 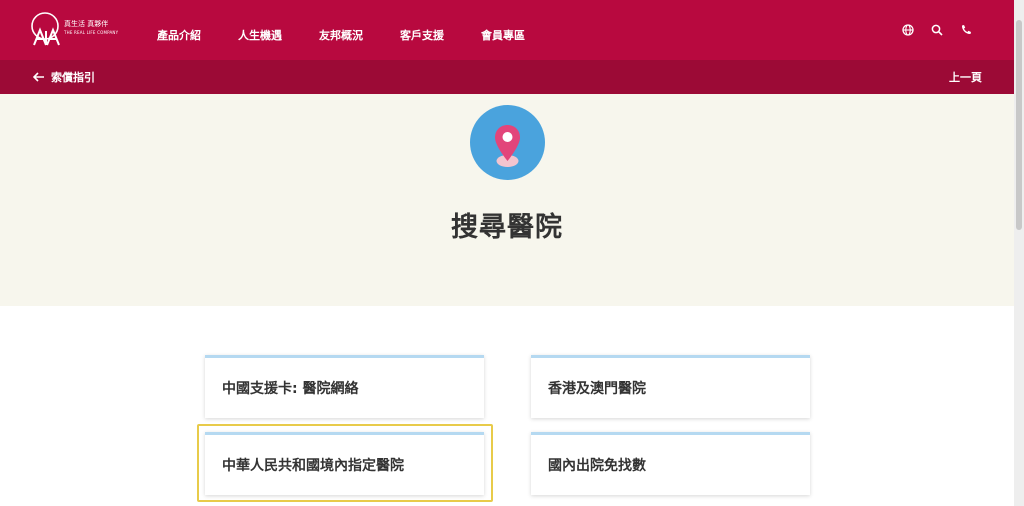 What do you see at coordinates (597, 466) in the screenshot?
I see `card-label: 國內出院免找數` at bounding box center [597, 466].